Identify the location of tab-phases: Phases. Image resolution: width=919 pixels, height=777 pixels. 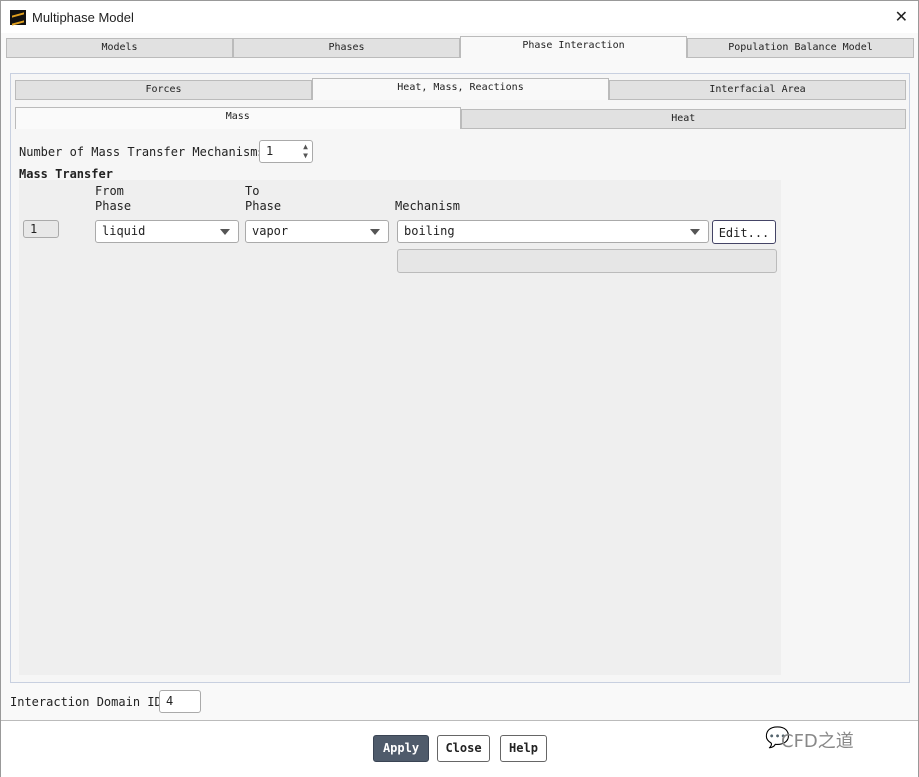
(346, 48).